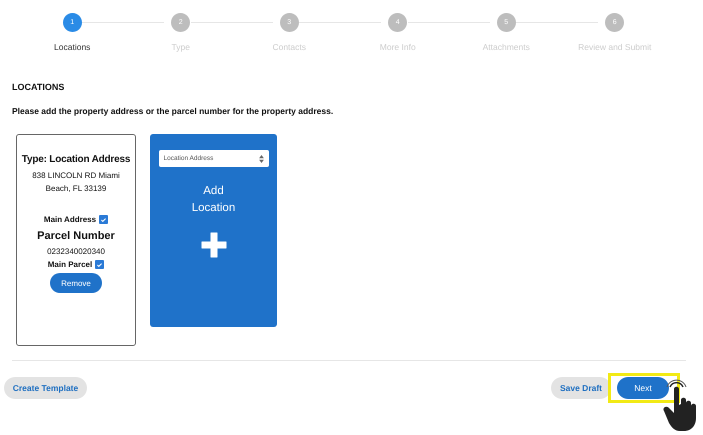 The width and height of the screenshot is (703, 435). Describe the element at coordinates (581, 388) in the screenshot. I see `save-draft-button: Save Draft` at that location.